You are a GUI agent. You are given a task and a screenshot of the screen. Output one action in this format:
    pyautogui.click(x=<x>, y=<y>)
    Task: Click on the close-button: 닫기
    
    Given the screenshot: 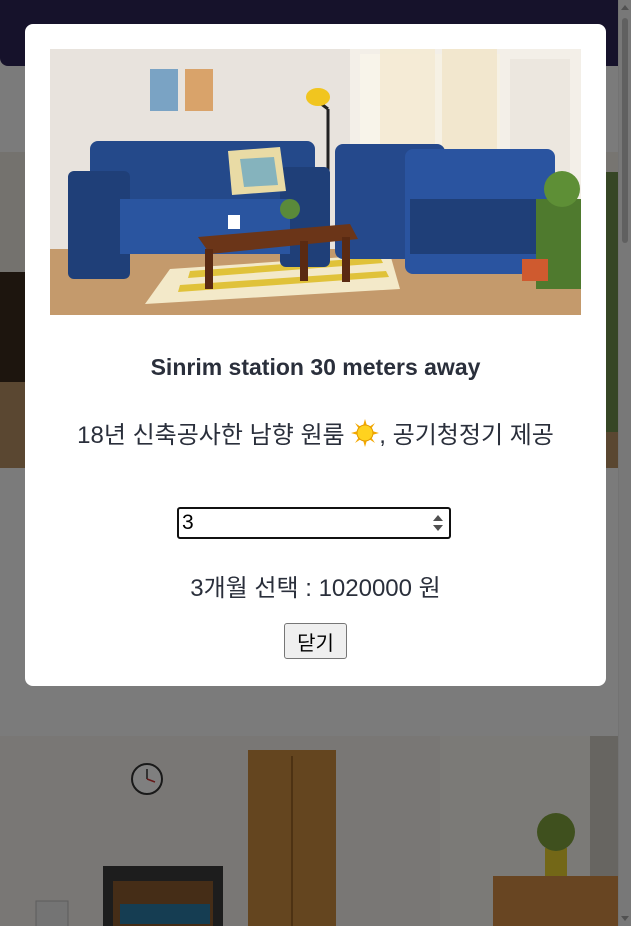 What is the action you would take?
    pyautogui.click(x=315, y=641)
    